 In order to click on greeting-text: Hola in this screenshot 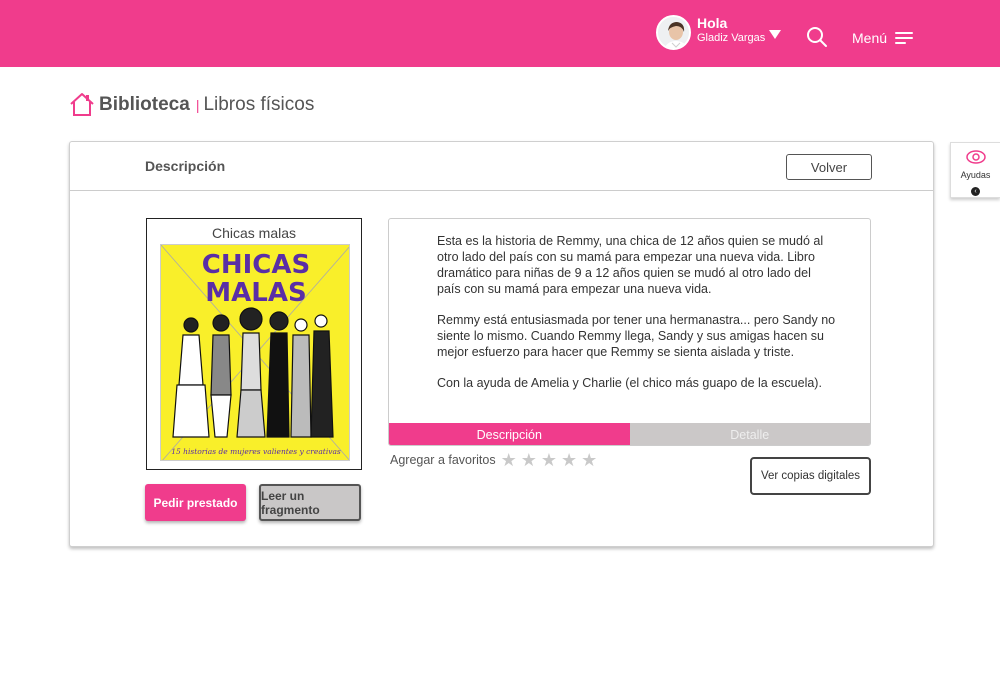, I will do `click(712, 23)`.